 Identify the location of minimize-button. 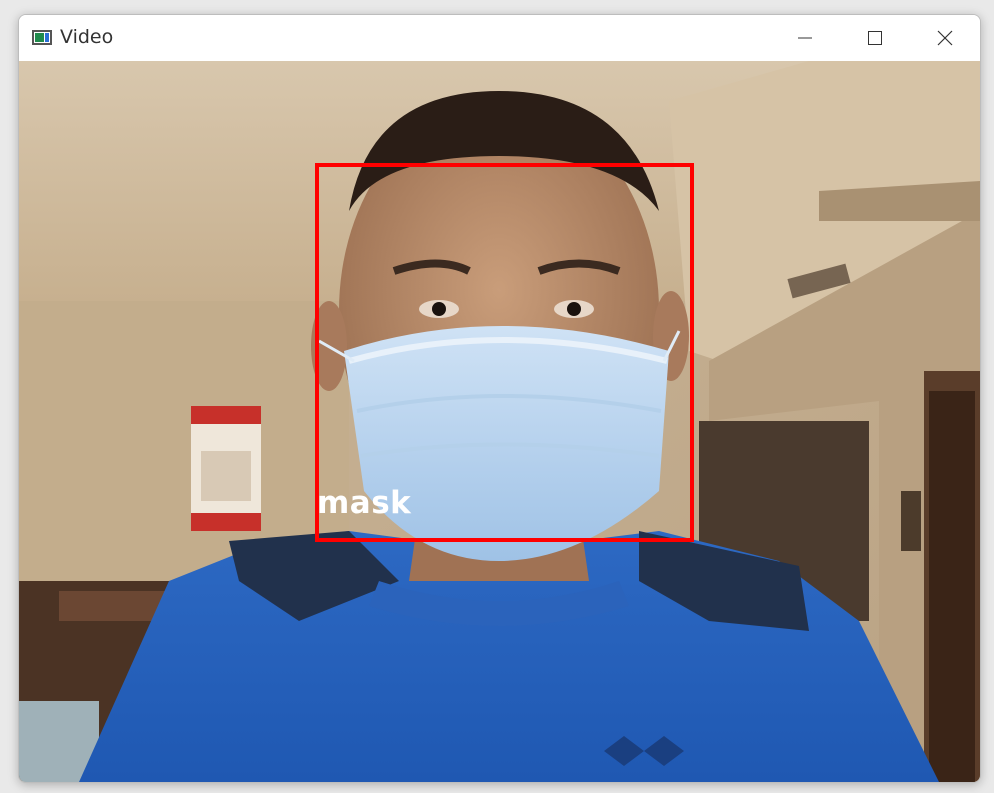
(805, 38).